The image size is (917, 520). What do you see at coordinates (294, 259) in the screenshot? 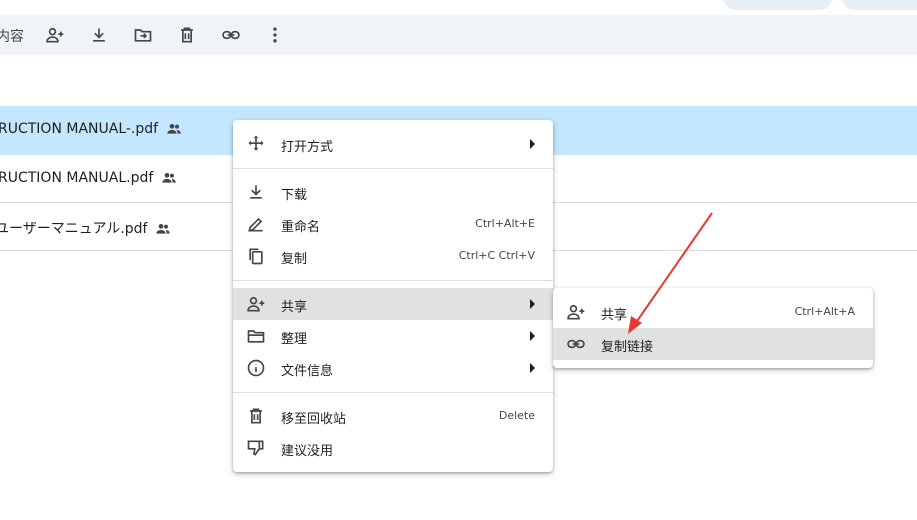
I see `menu-item-label: 复制` at bounding box center [294, 259].